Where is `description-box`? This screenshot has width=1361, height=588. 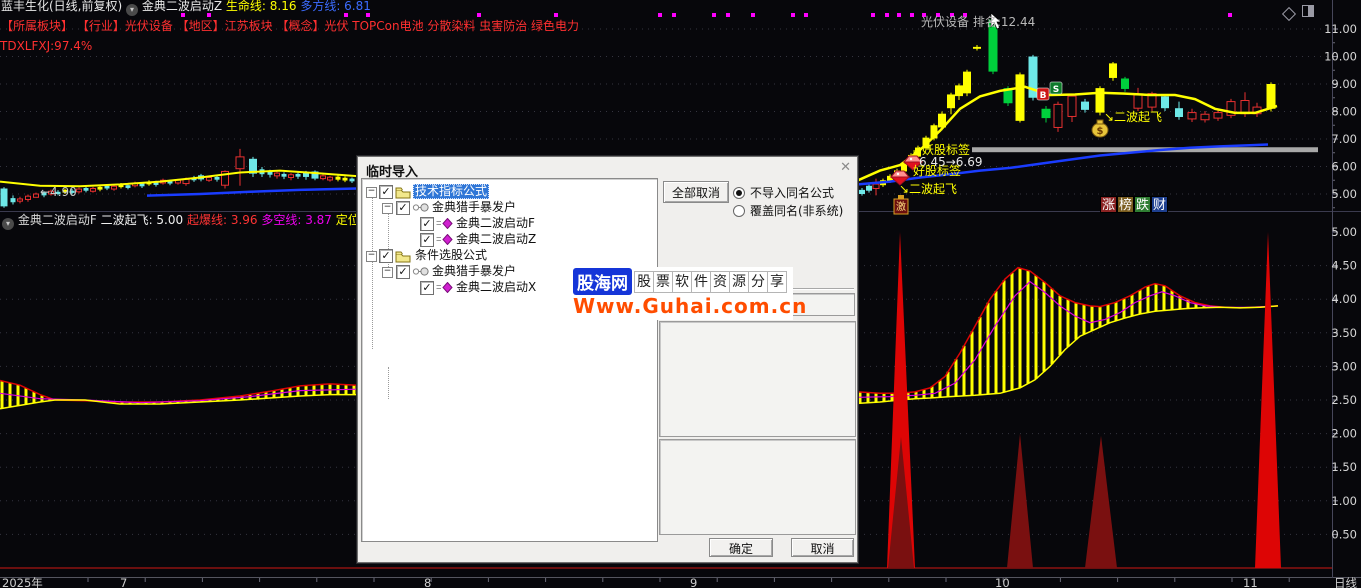 description-box is located at coordinates (757, 379).